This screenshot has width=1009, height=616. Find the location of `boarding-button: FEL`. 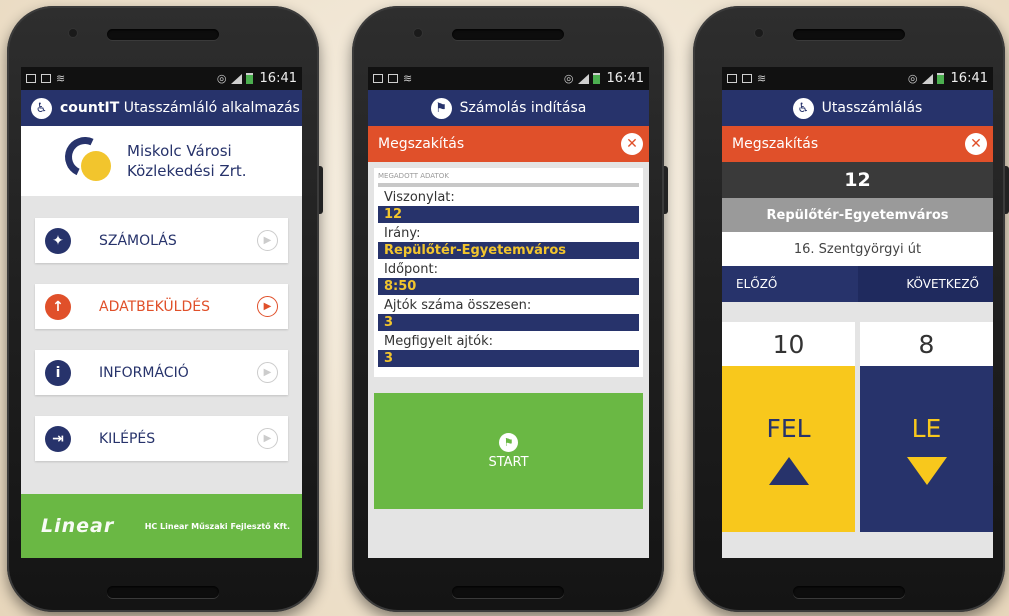

boarding-button: FEL is located at coordinates (788, 449).